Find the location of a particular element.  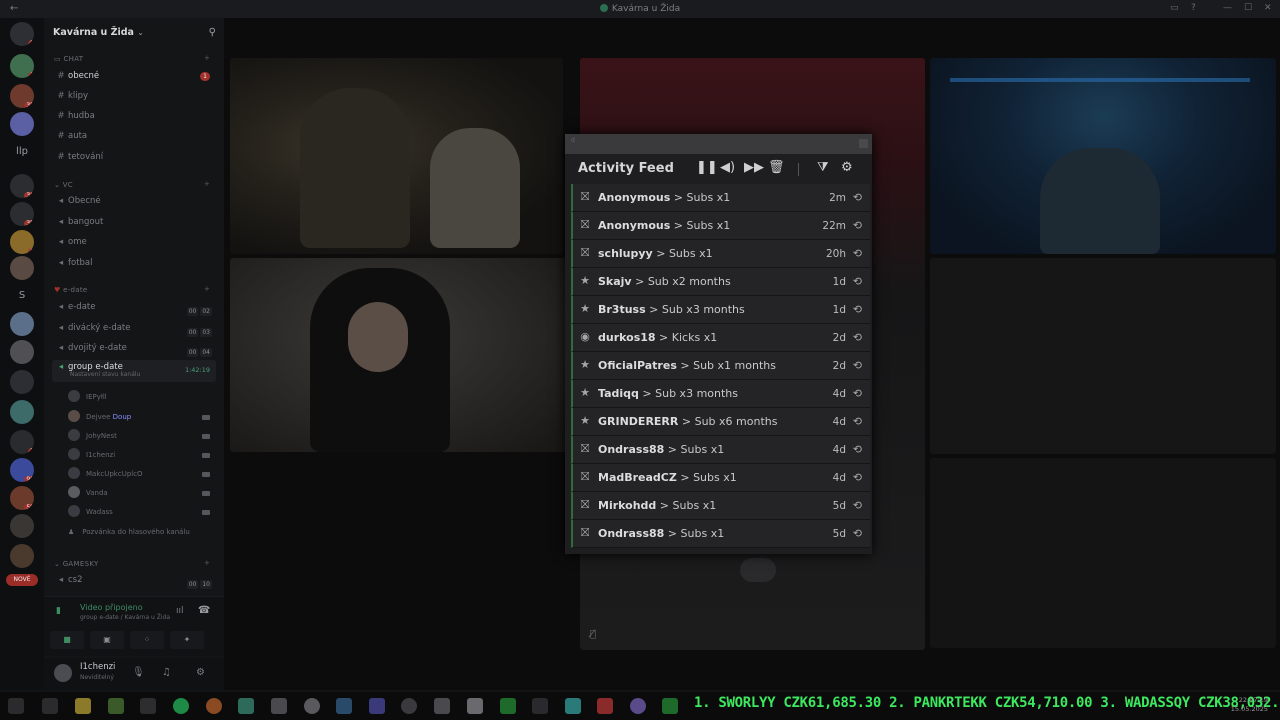

guild-header: Kavárna u Žida ⌄ is located at coordinates (98, 32).